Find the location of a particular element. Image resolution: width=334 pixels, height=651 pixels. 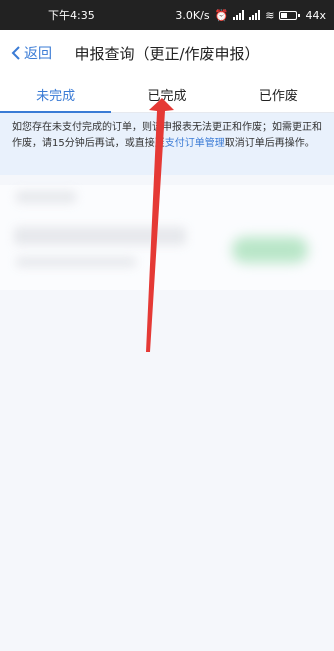

network-speed: 3.0K/s is located at coordinates (192, 15).